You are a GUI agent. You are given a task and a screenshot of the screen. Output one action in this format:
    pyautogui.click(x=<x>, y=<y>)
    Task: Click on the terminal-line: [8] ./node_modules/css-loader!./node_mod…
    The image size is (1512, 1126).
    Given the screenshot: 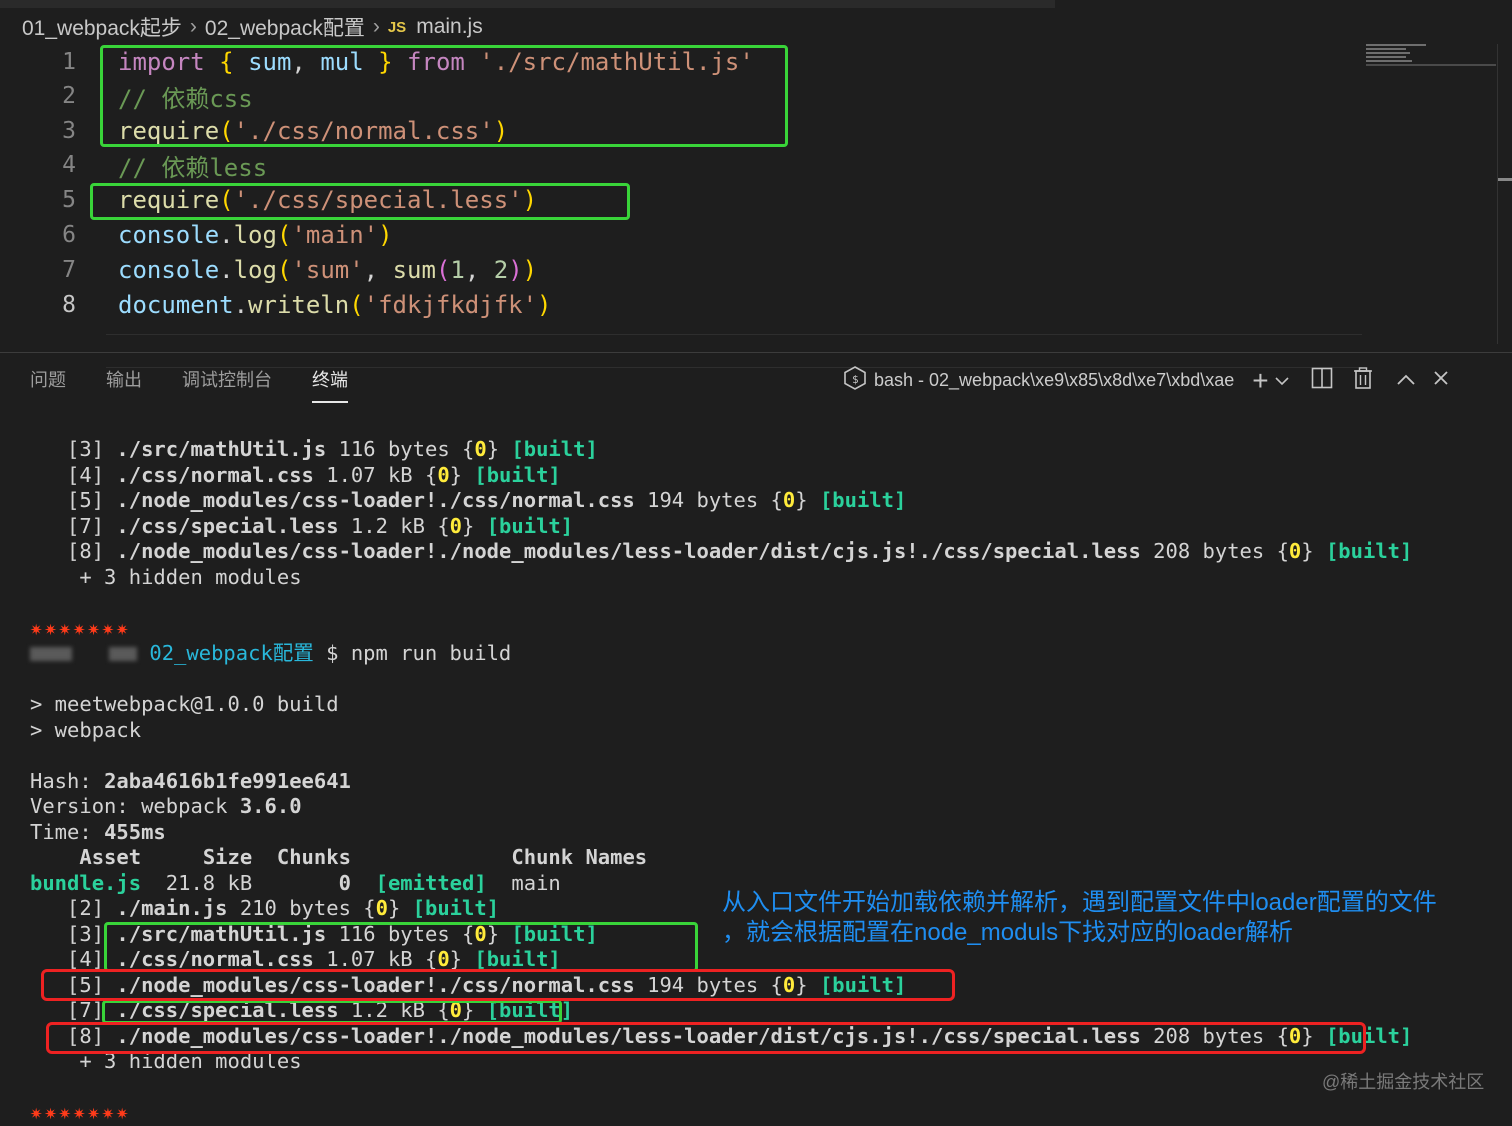 What is the action you would take?
    pyautogui.click(x=740, y=551)
    